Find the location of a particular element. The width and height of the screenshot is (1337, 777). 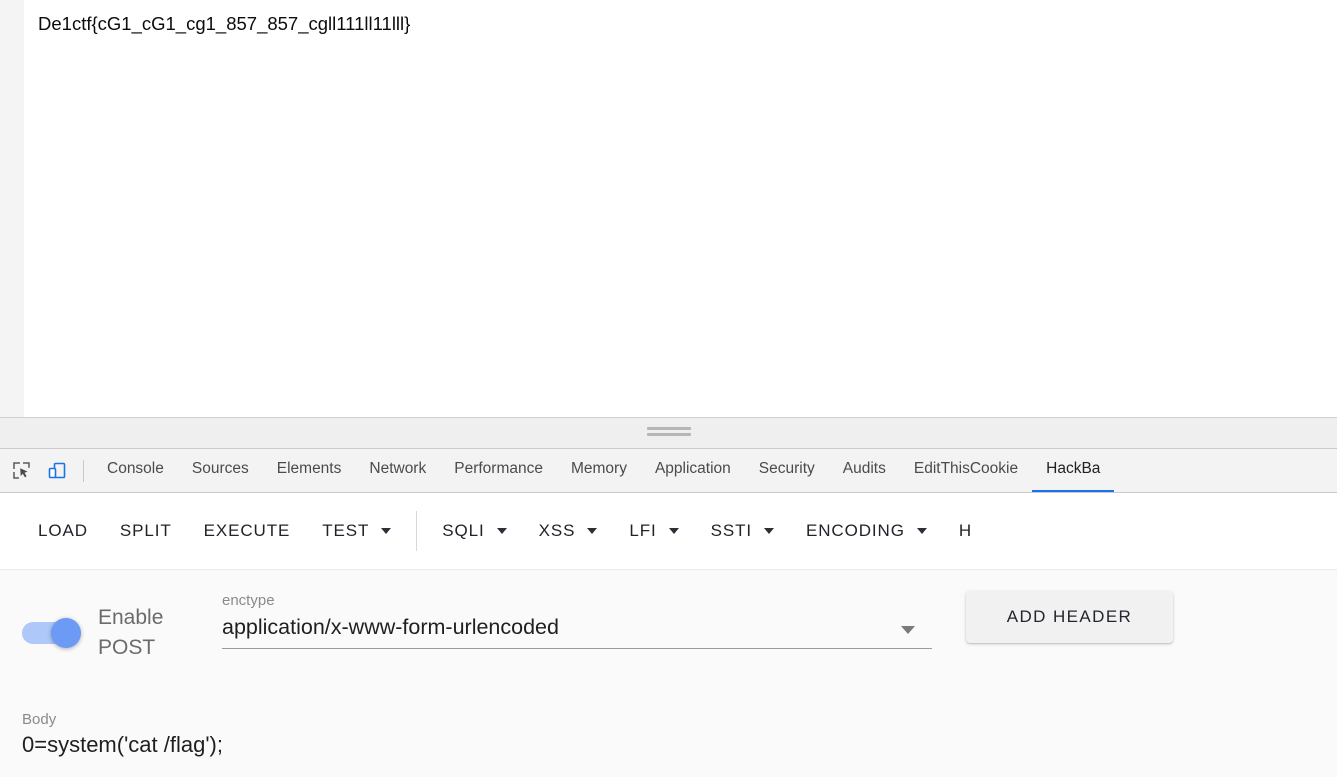

device-toolbar-icon is located at coordinates (57, 471).